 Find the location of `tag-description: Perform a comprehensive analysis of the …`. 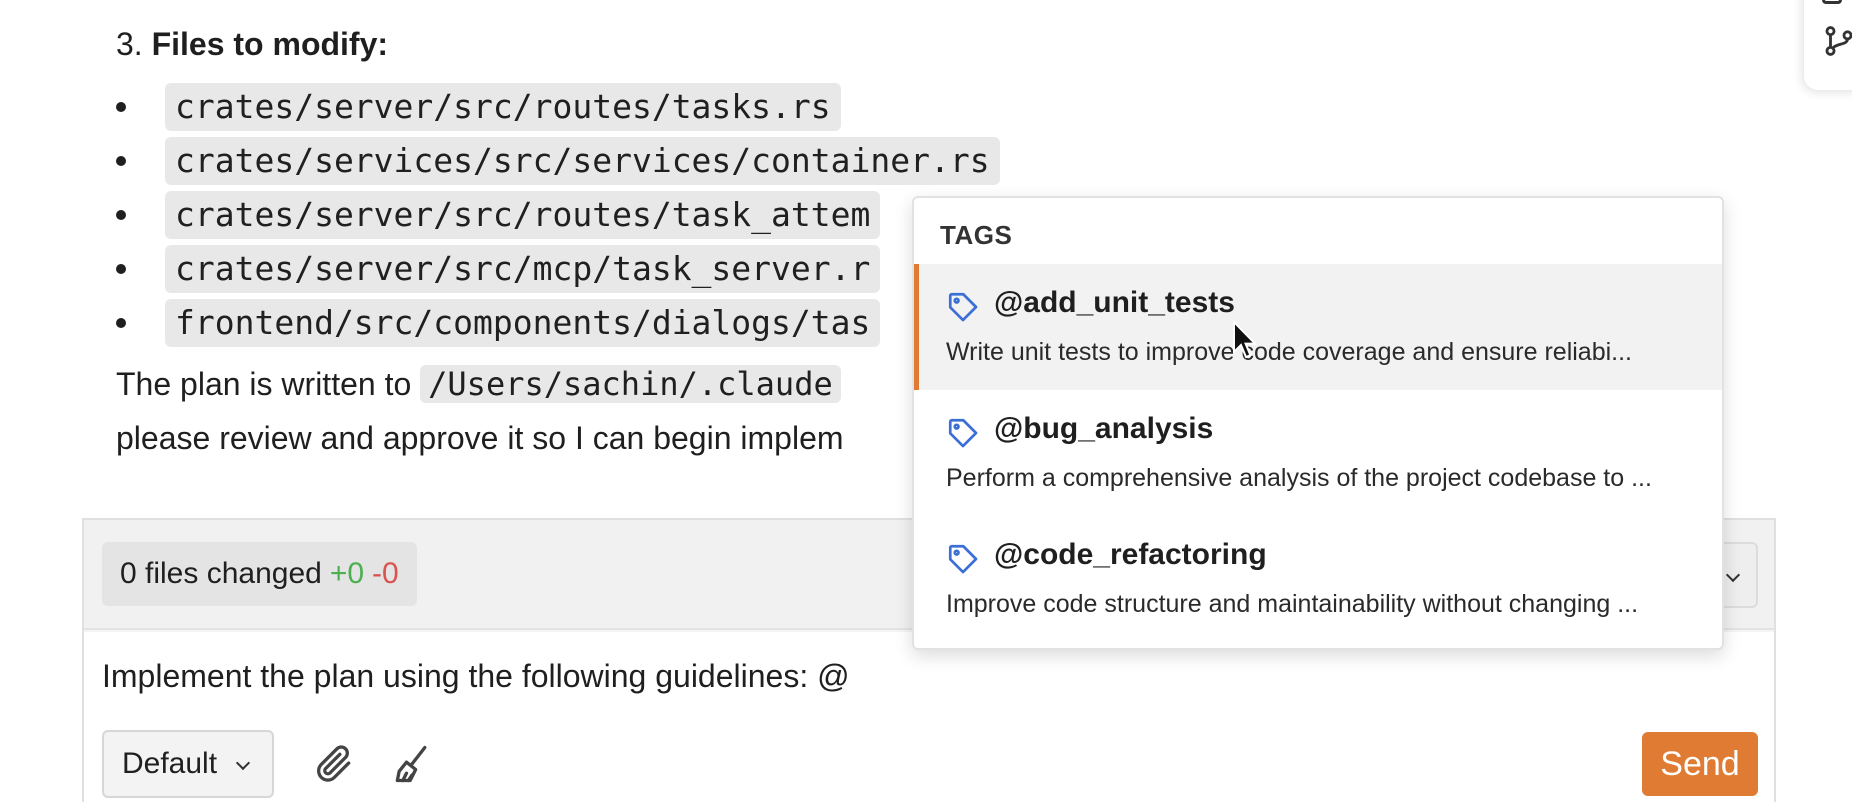

tag-description: Perform a comprehensive analysis of the … is located at coordinates (1299, 478).